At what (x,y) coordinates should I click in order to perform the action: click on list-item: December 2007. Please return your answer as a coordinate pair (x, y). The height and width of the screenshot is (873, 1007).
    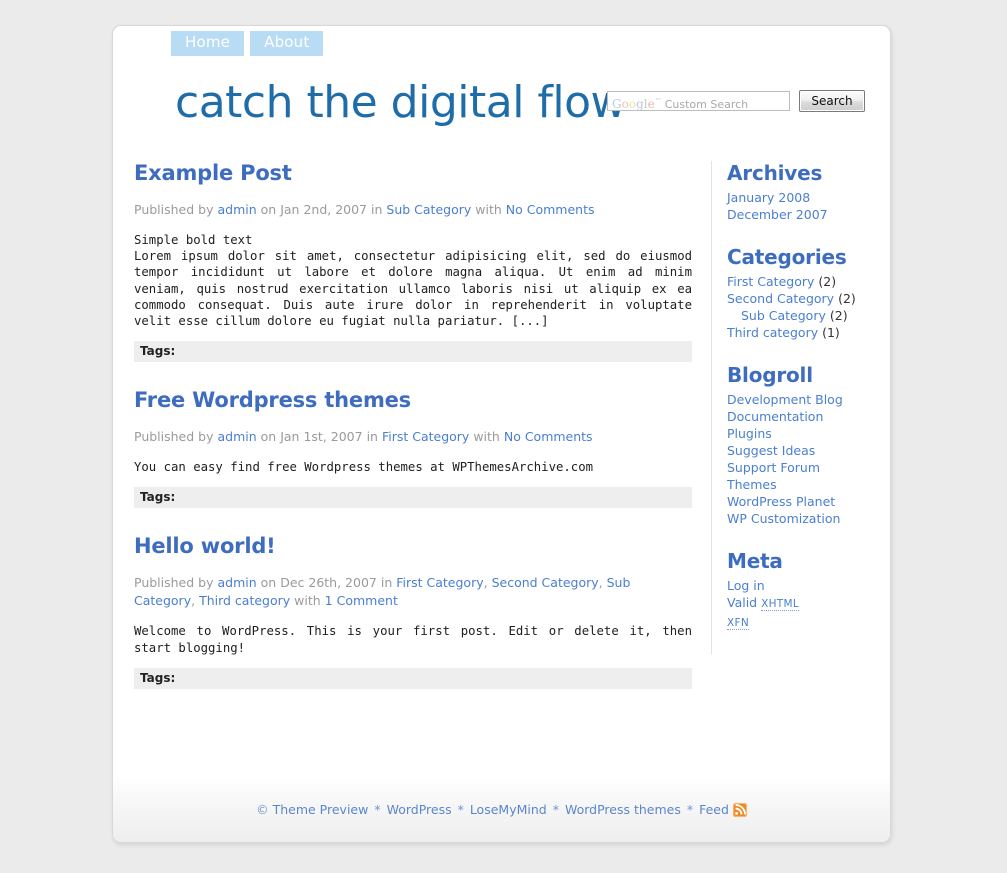
    Looking at the image, I should click on (808, 214).